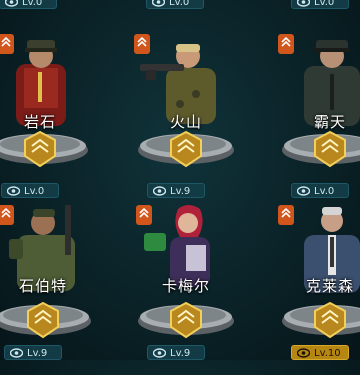  What do you see at coordinates (50, 105) in the screenshot?
I see `hero-card-yanshi: 岩石 Lv.0` at bounding box center [50, 105].